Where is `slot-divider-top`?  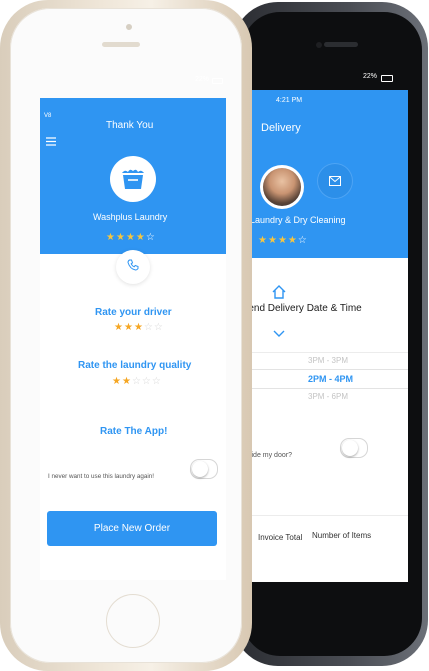 slot-divider-top is located at coordinates (328, 352).